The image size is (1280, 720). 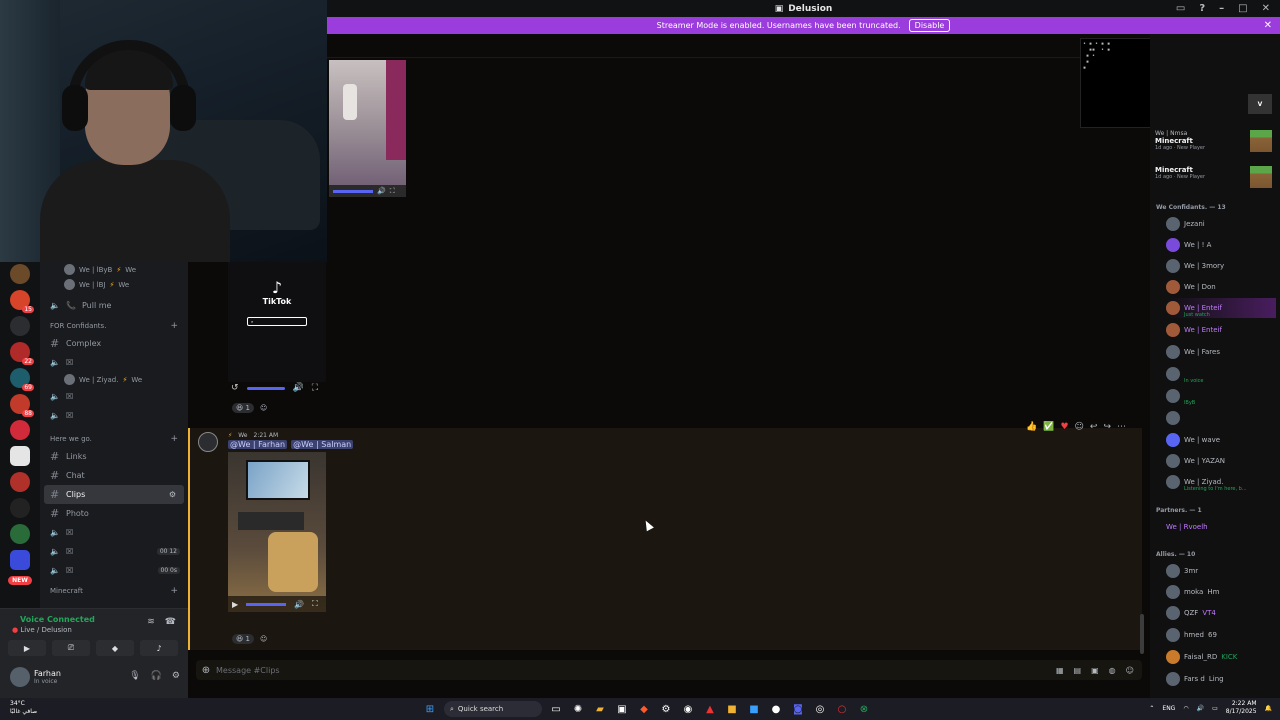 What do you see at coordinates (1202, 8) in the screenshot?
I see `help-icon: ?` at bounding box center [1202, 8].